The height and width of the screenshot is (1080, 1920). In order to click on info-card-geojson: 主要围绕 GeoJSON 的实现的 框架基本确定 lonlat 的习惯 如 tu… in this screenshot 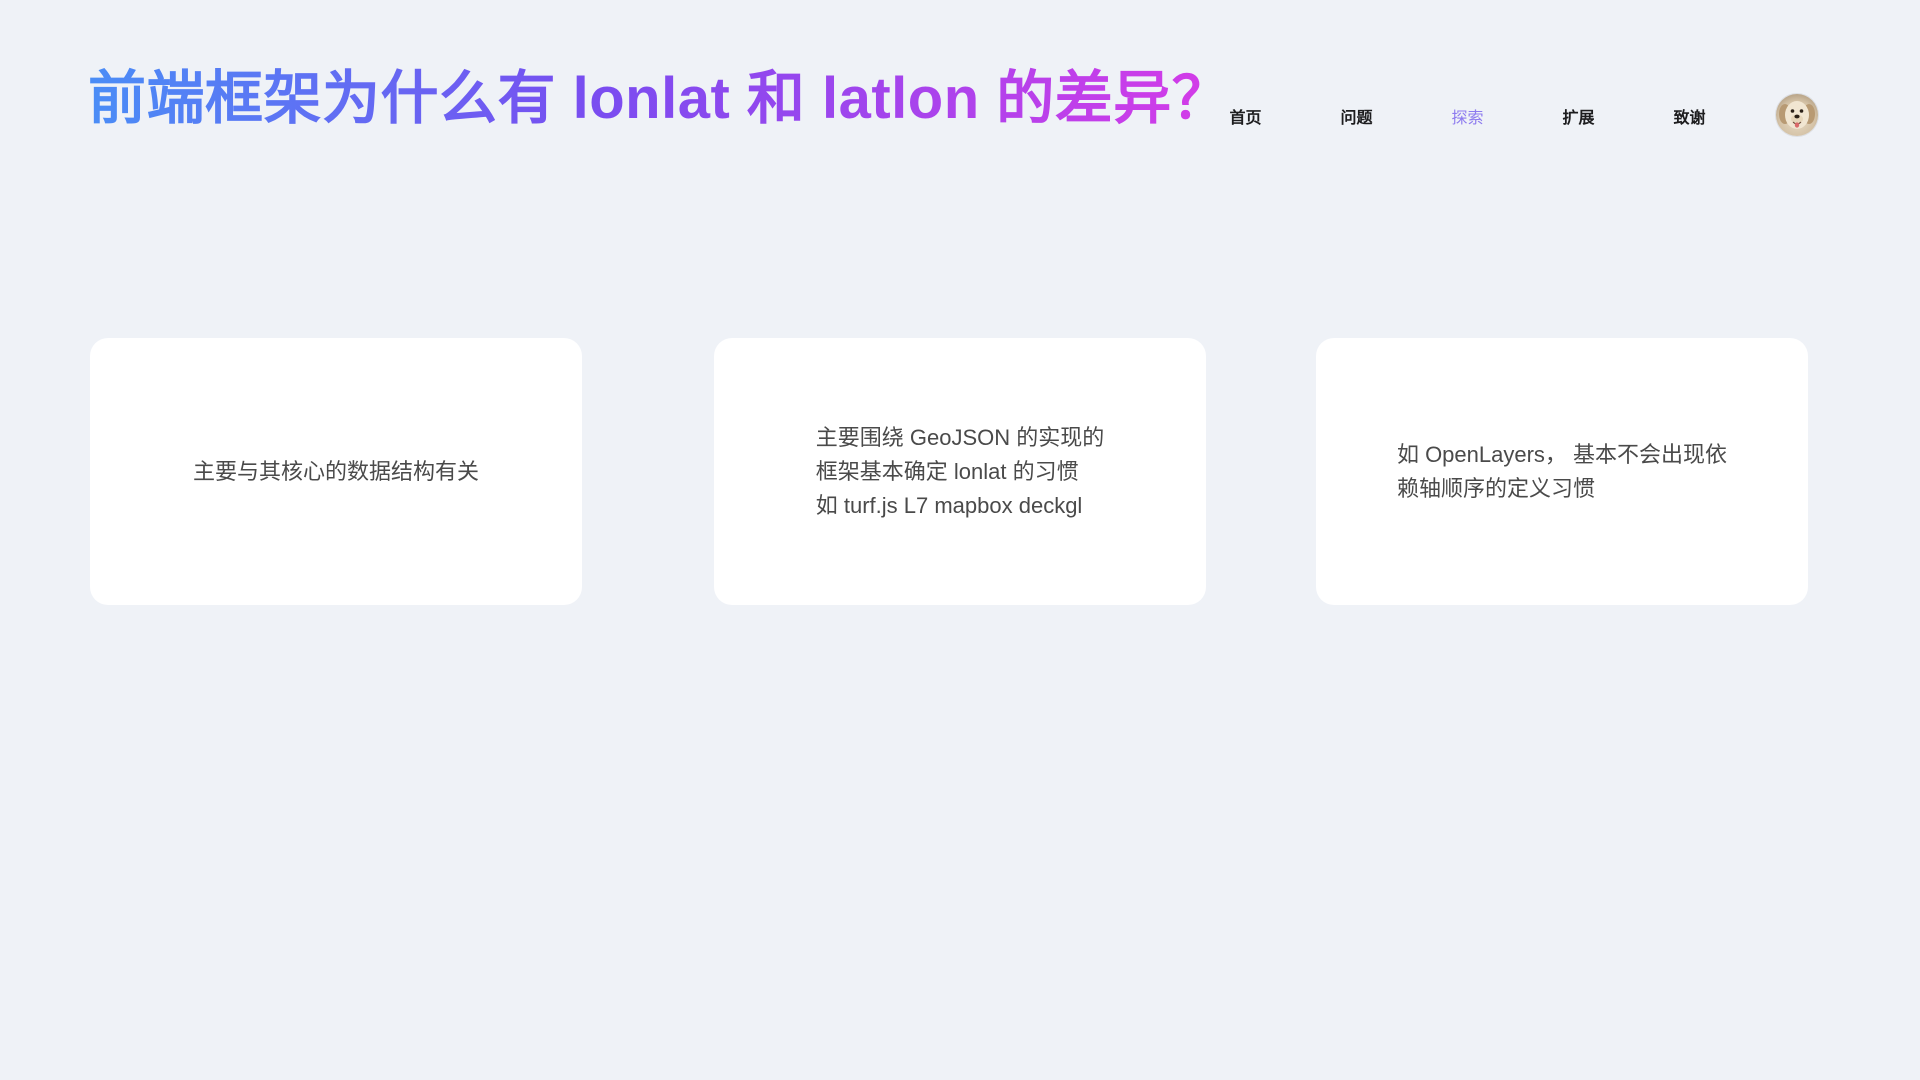, I will do `click(960, 471)`.